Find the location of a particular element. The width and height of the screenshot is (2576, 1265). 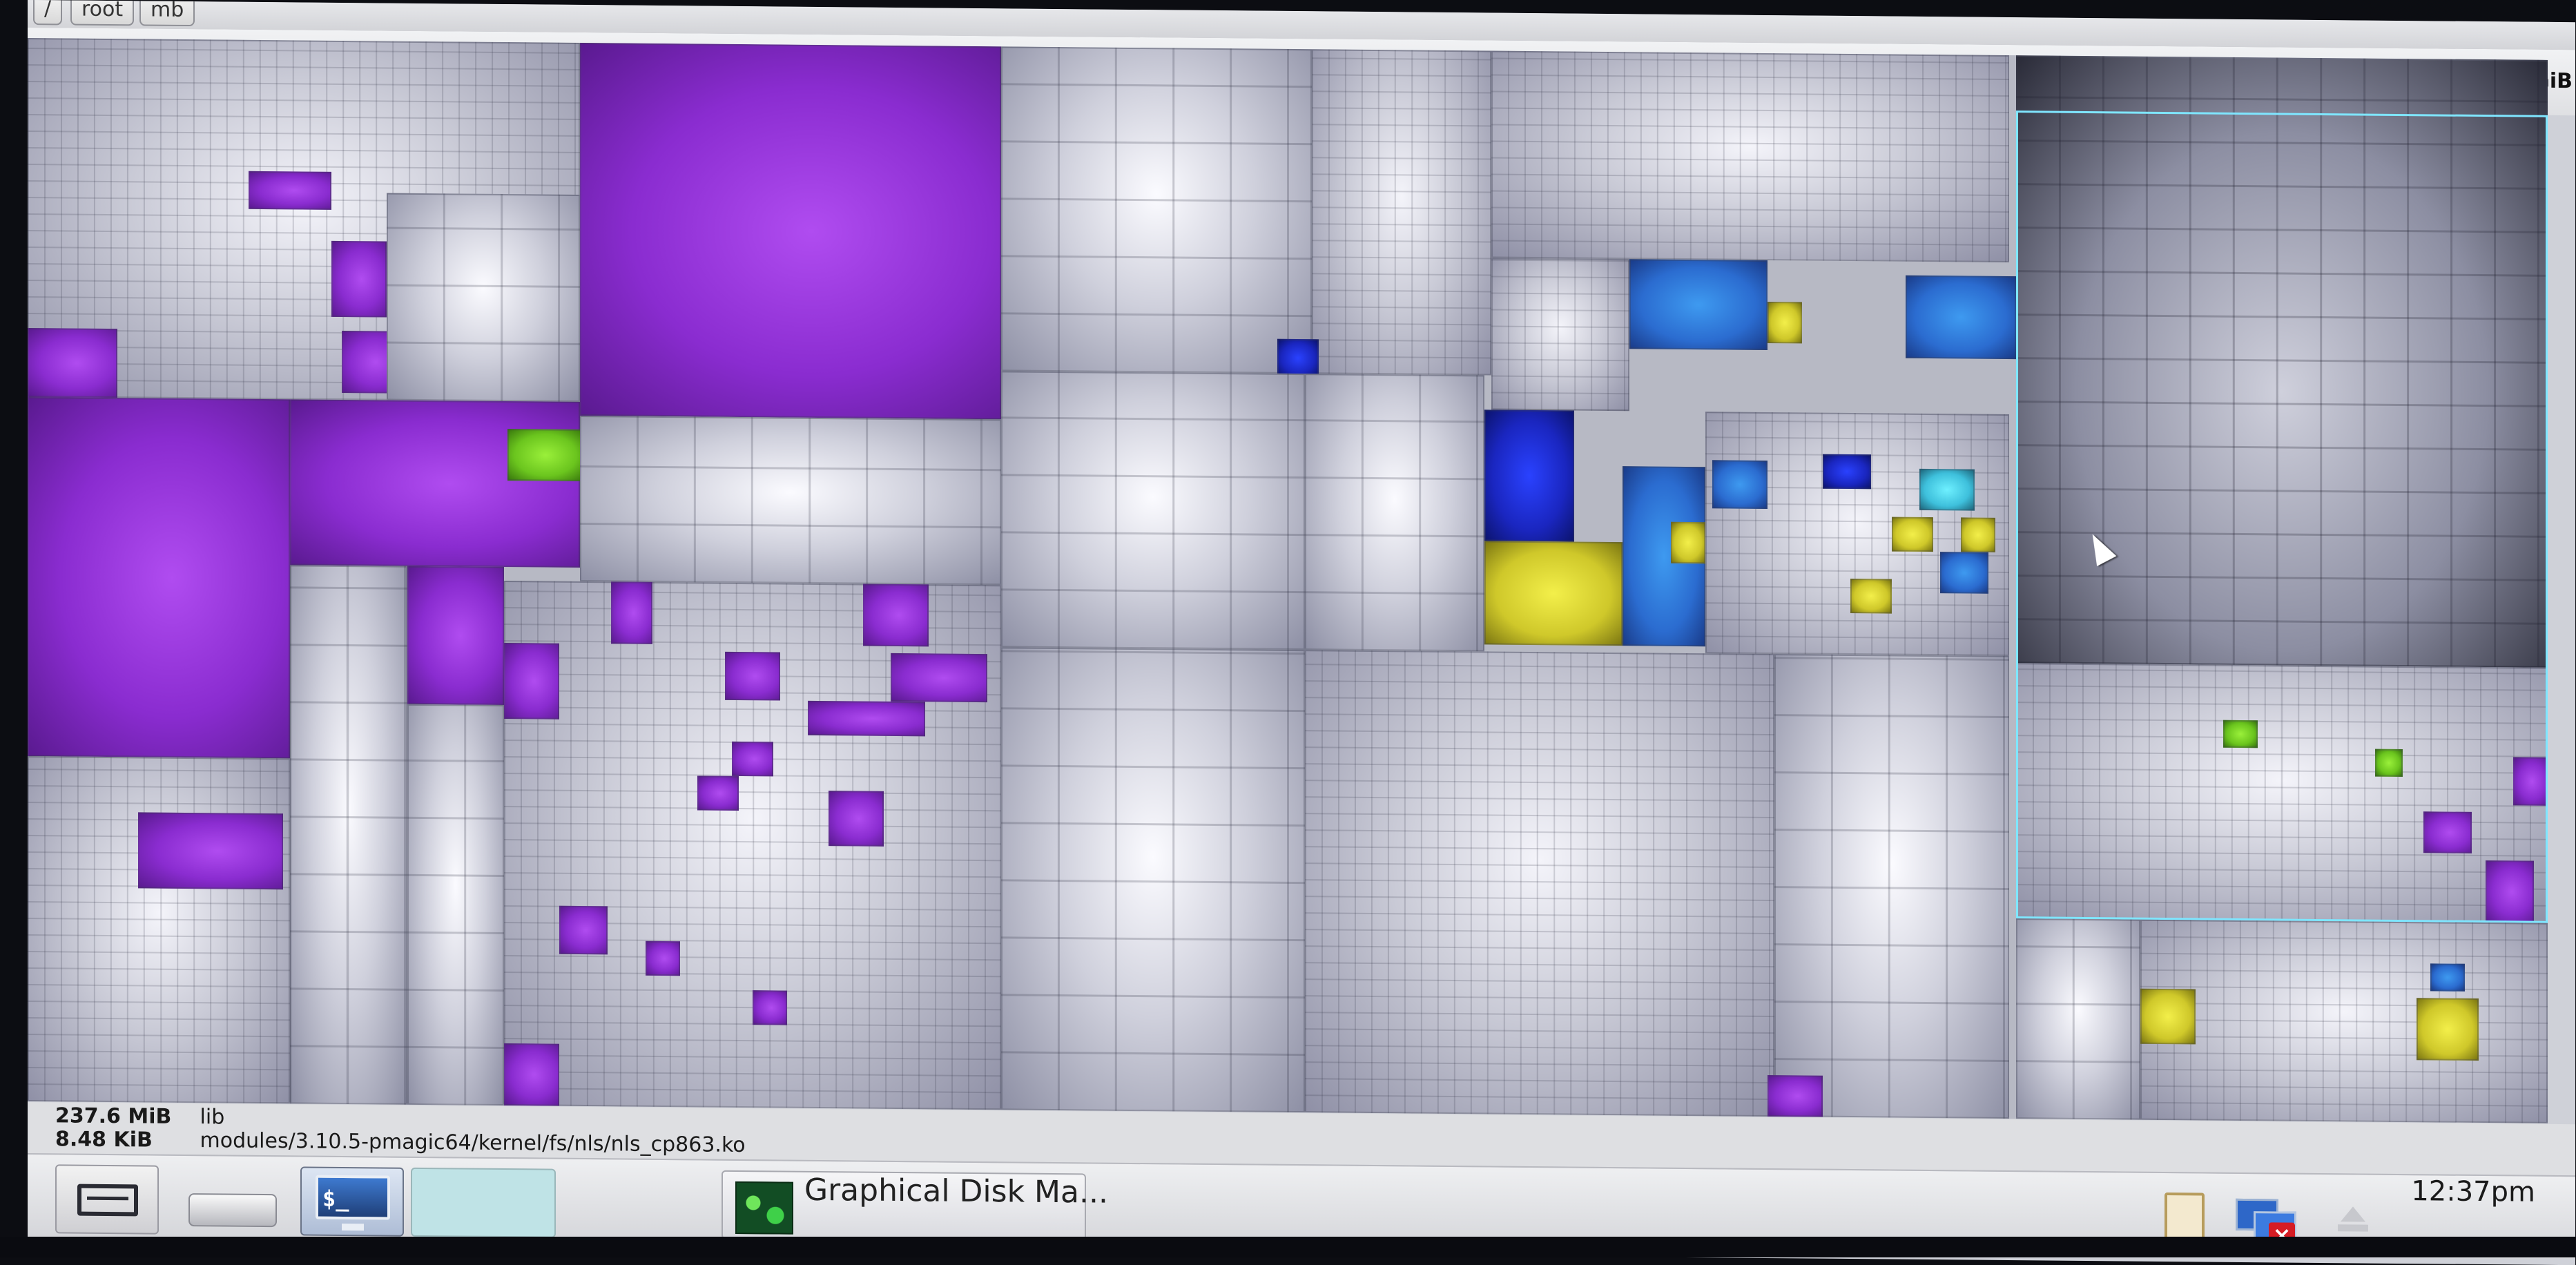

terminal-stand is located at coordinates (353, 1227).